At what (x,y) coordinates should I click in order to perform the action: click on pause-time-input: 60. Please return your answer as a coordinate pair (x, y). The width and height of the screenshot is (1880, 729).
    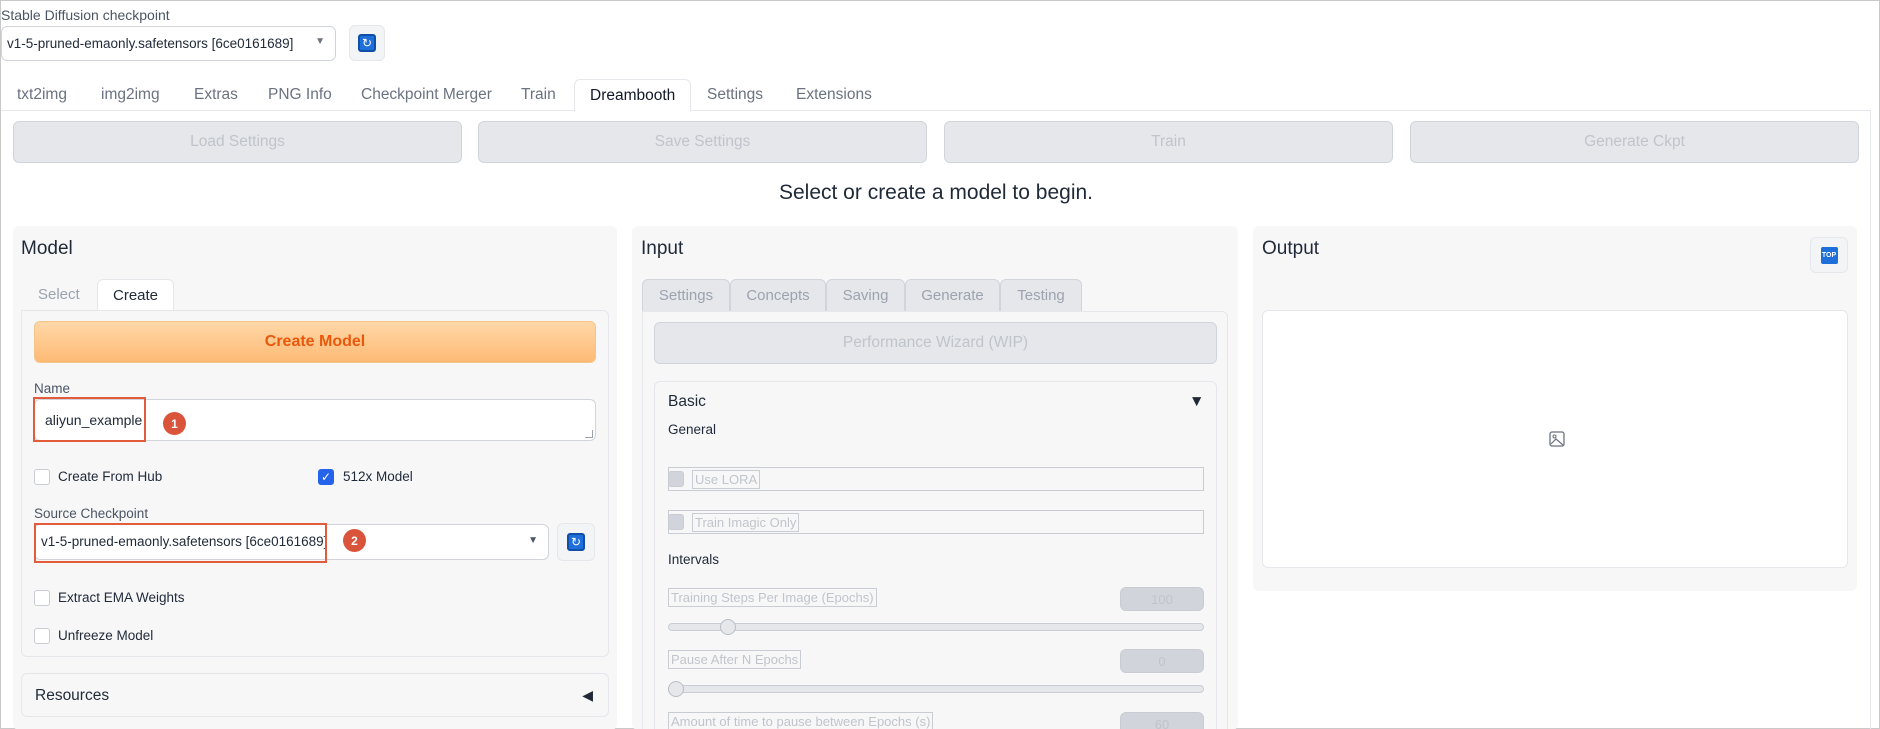
    Looking at the image, I should click on (1162, 720).